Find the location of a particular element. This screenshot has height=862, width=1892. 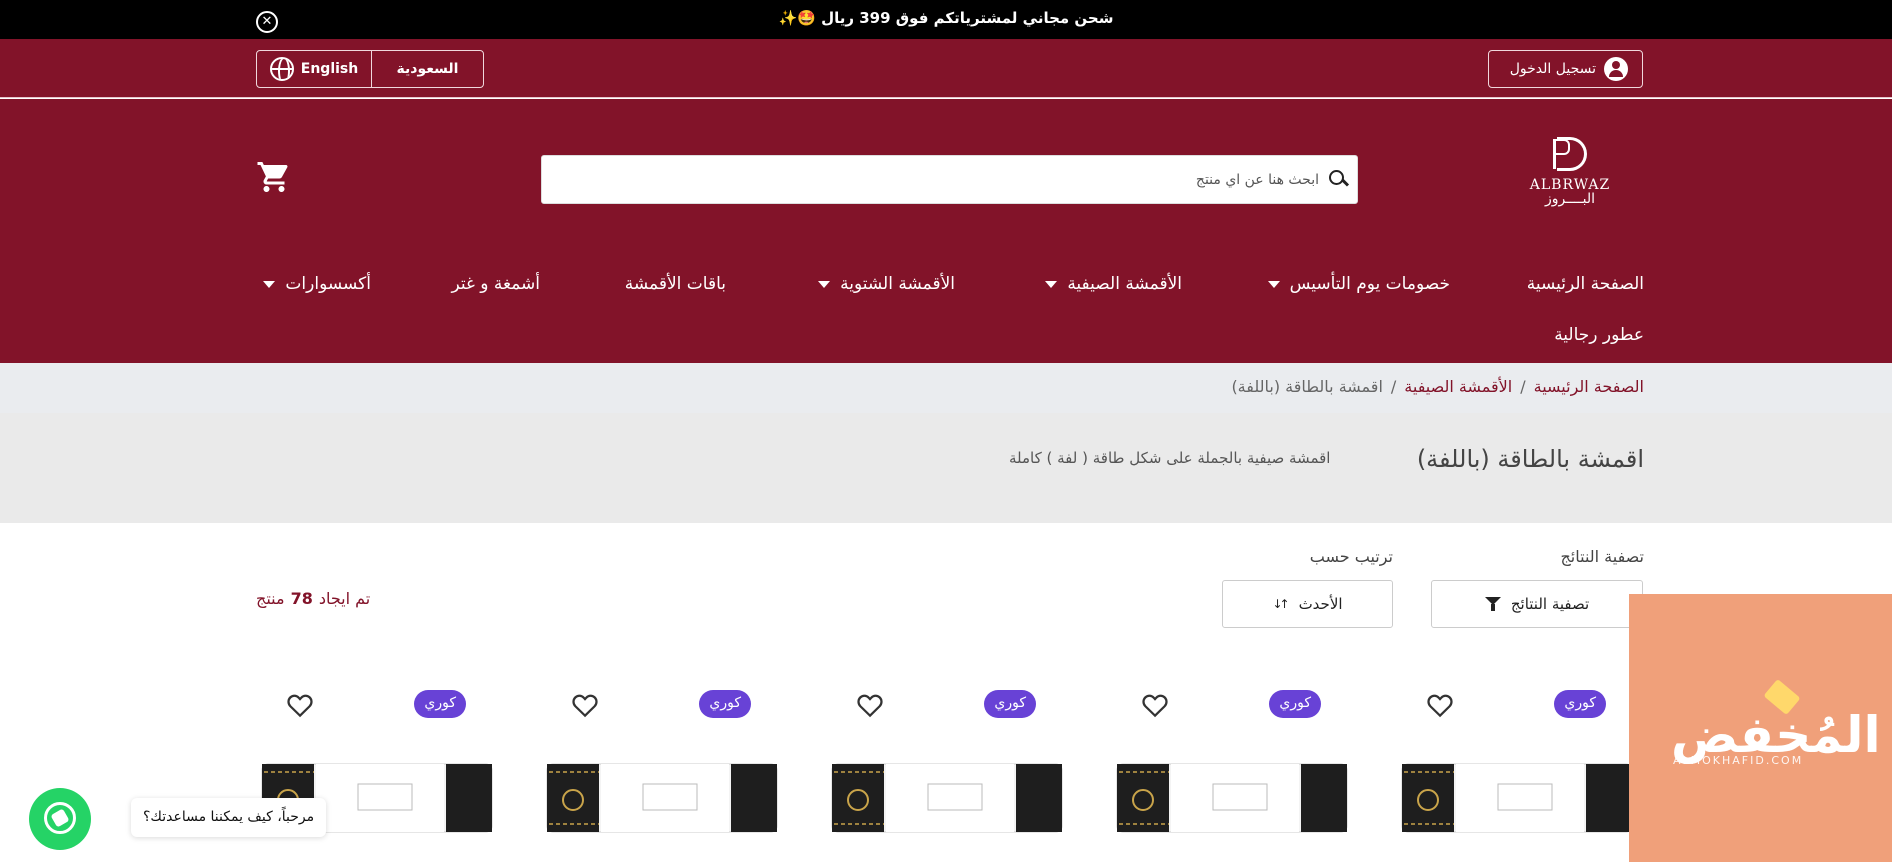

locale-switcher: English السعودية is located at coordinates (370, 69).